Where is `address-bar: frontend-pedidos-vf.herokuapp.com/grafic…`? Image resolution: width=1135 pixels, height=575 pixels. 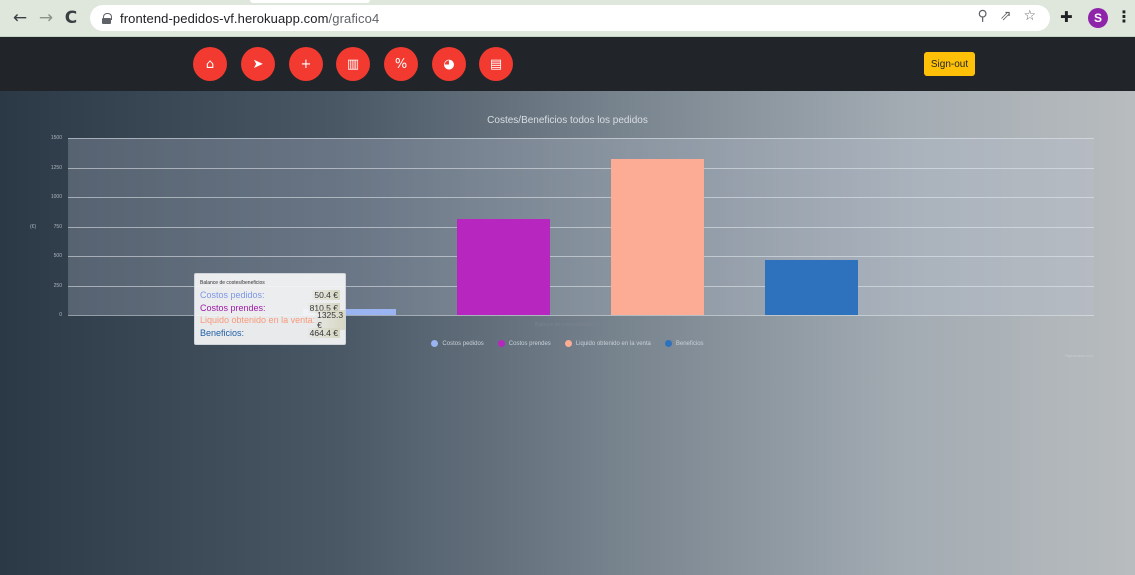 address-bar: frontend-pedidos-vf.herokuapp.com/grafic… is located at coordinates (570, 18).